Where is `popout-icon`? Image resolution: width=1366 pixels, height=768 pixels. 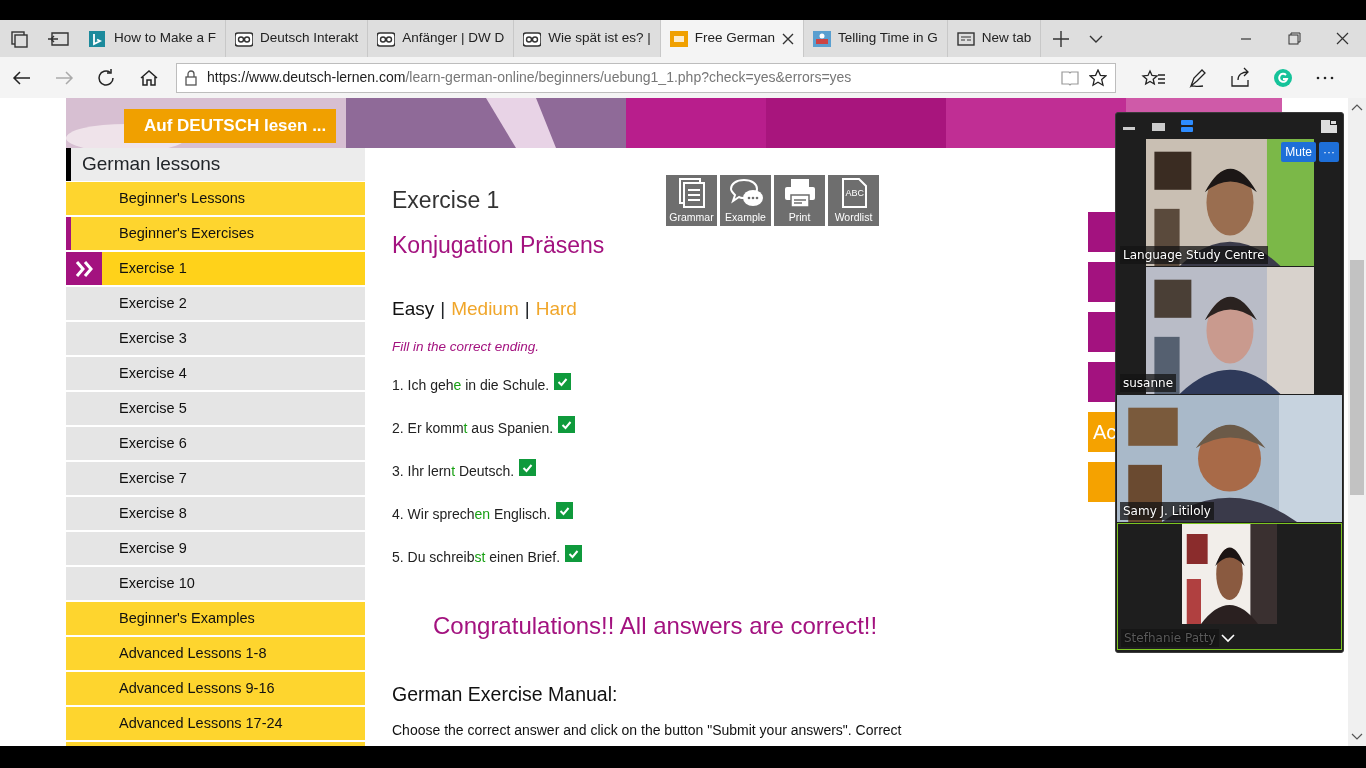 popout-icon is located at coordinates (1329, 126).